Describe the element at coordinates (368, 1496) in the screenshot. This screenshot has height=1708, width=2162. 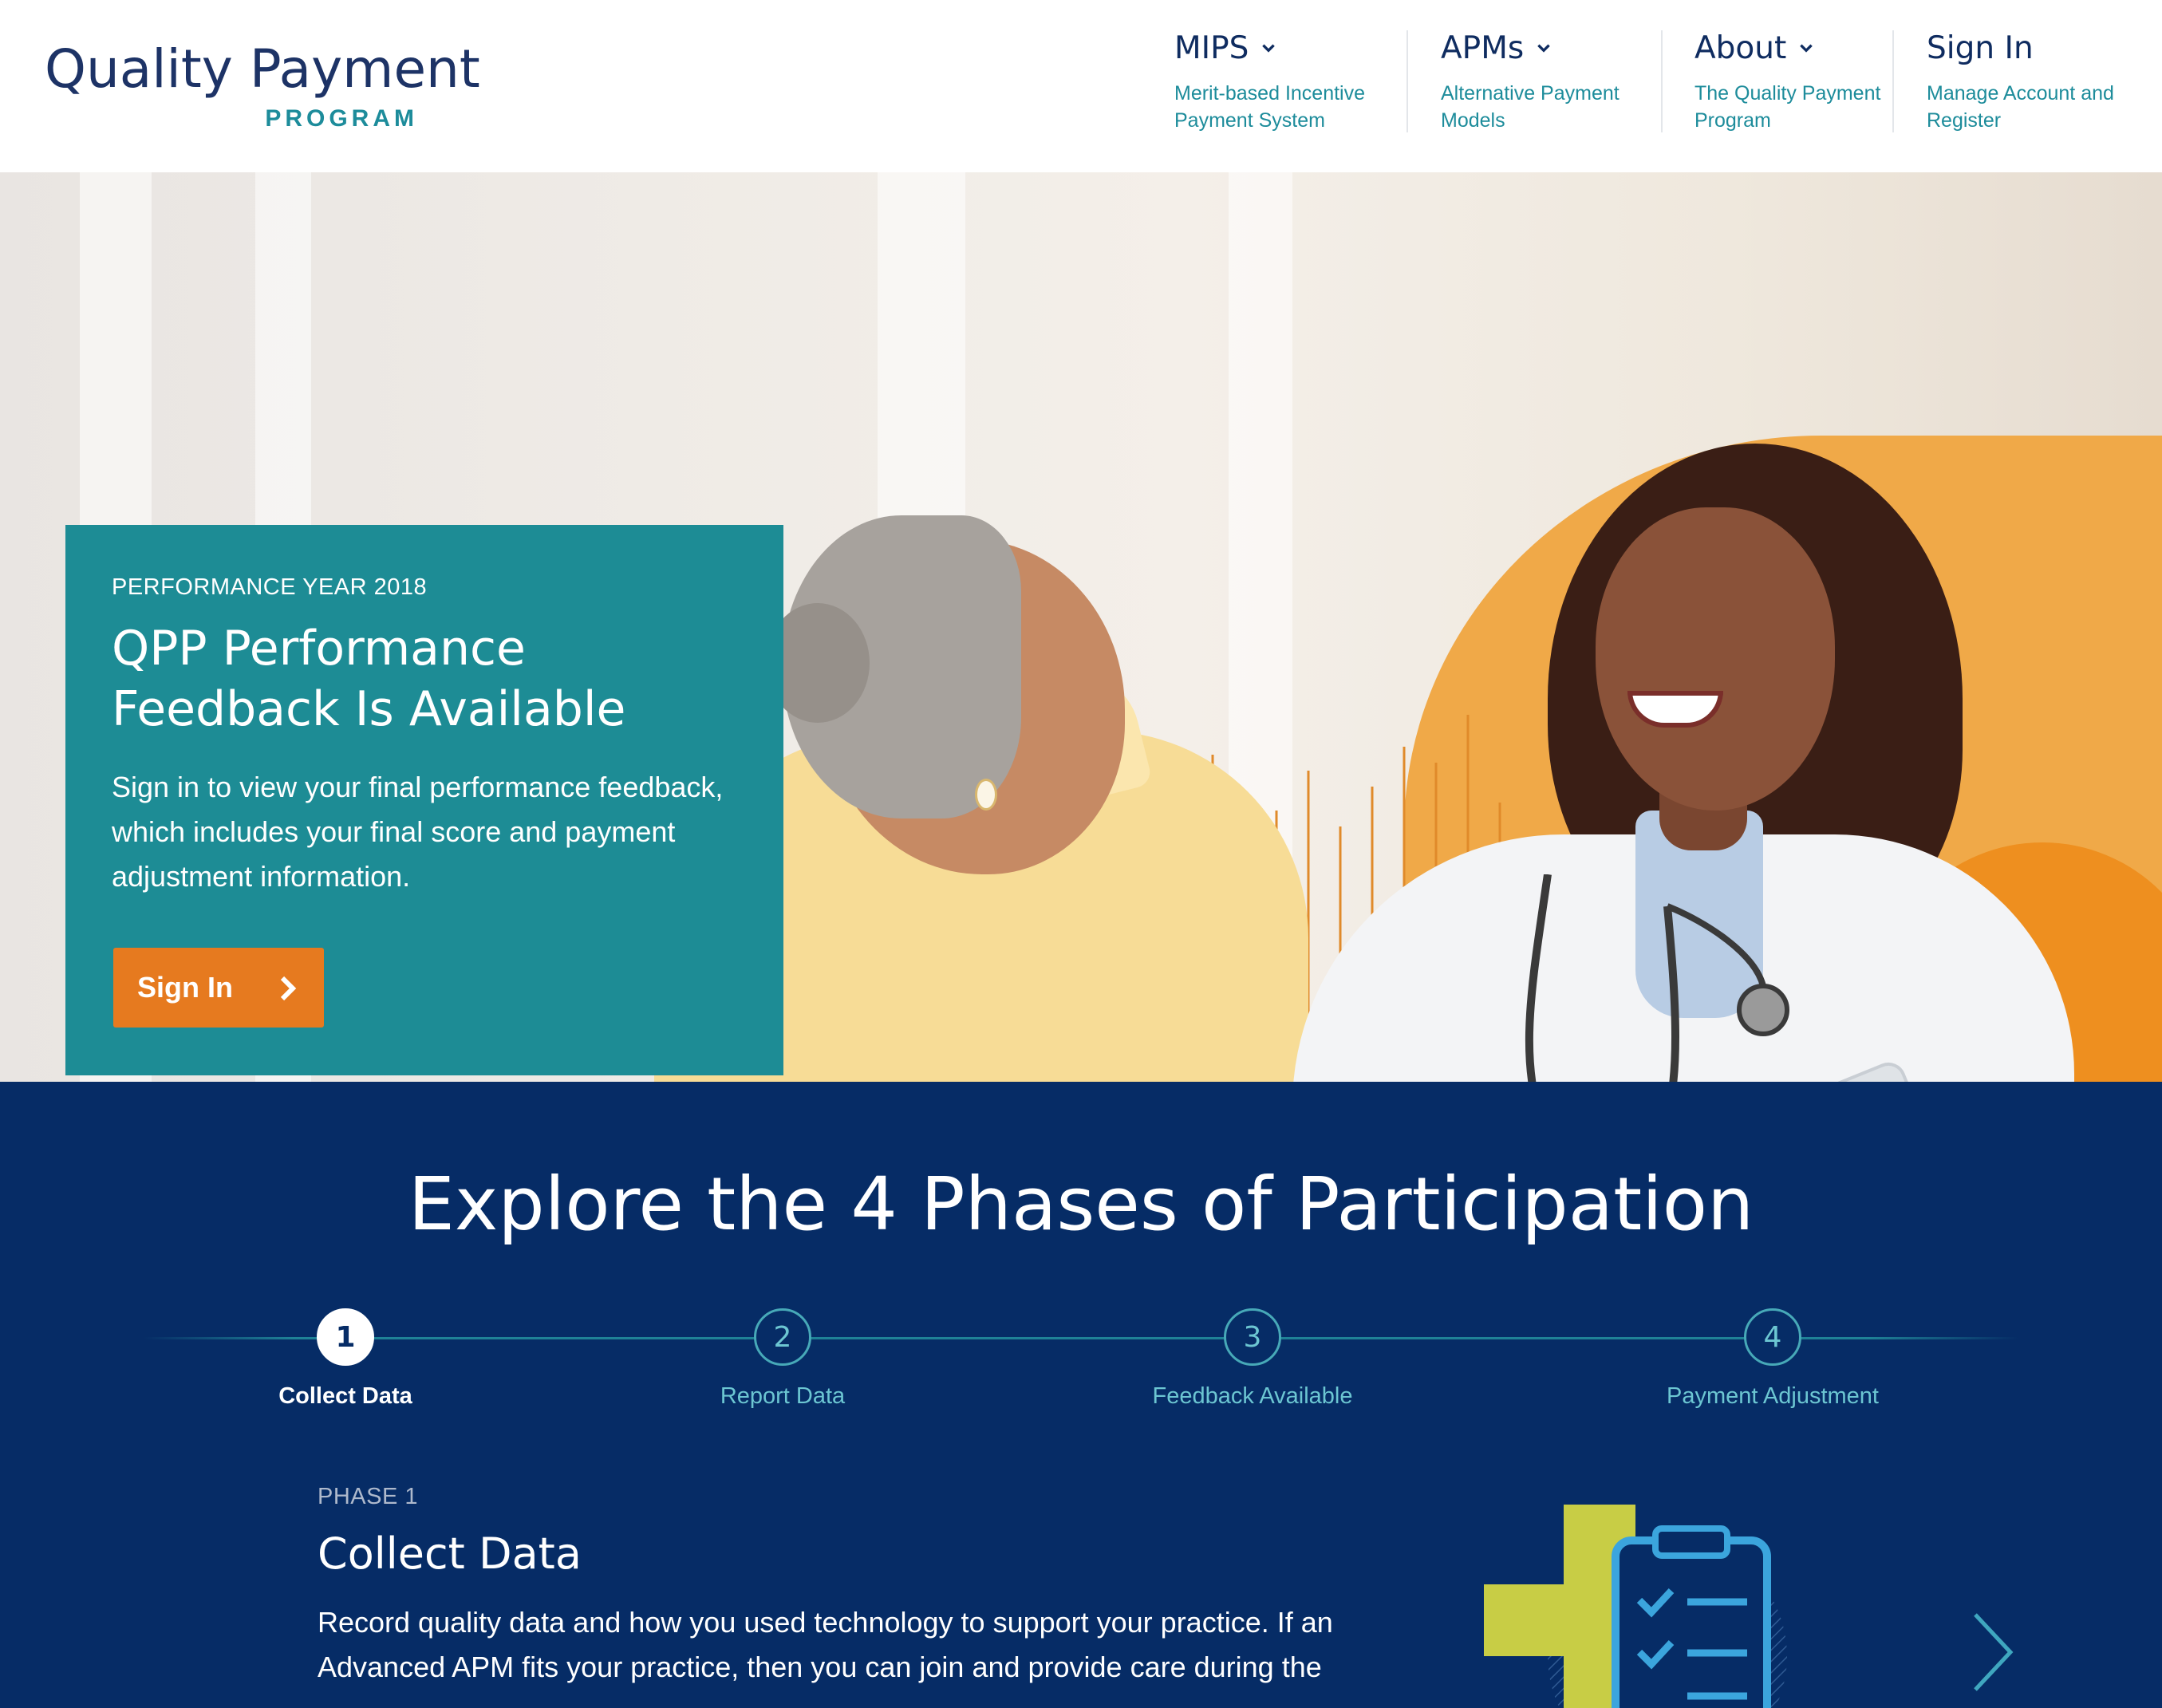
I see `phase-eyebrow: PHASE 1` at that location.